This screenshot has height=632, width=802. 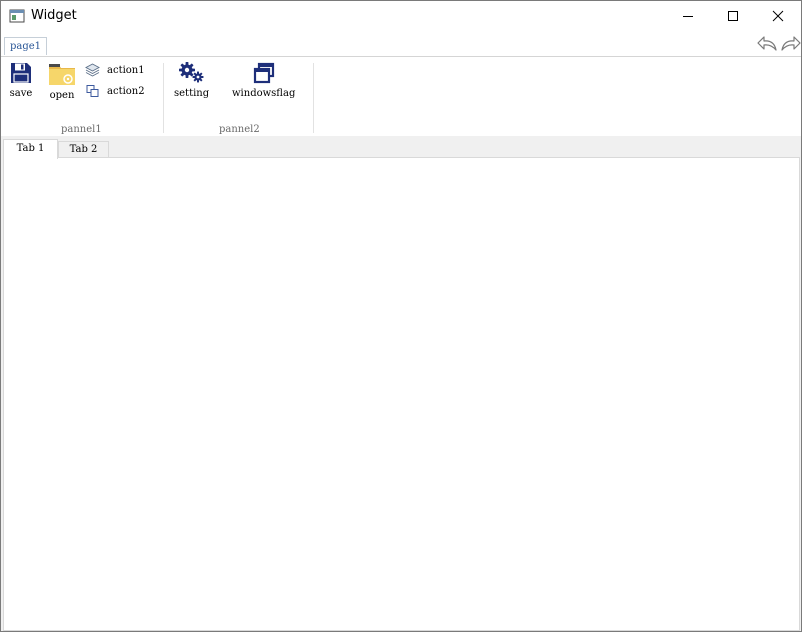 What do you see at coordinates (81, 129) in the screenshot?
I see `group-title-pannel1: pannel1` at bounding box center [81, 129].